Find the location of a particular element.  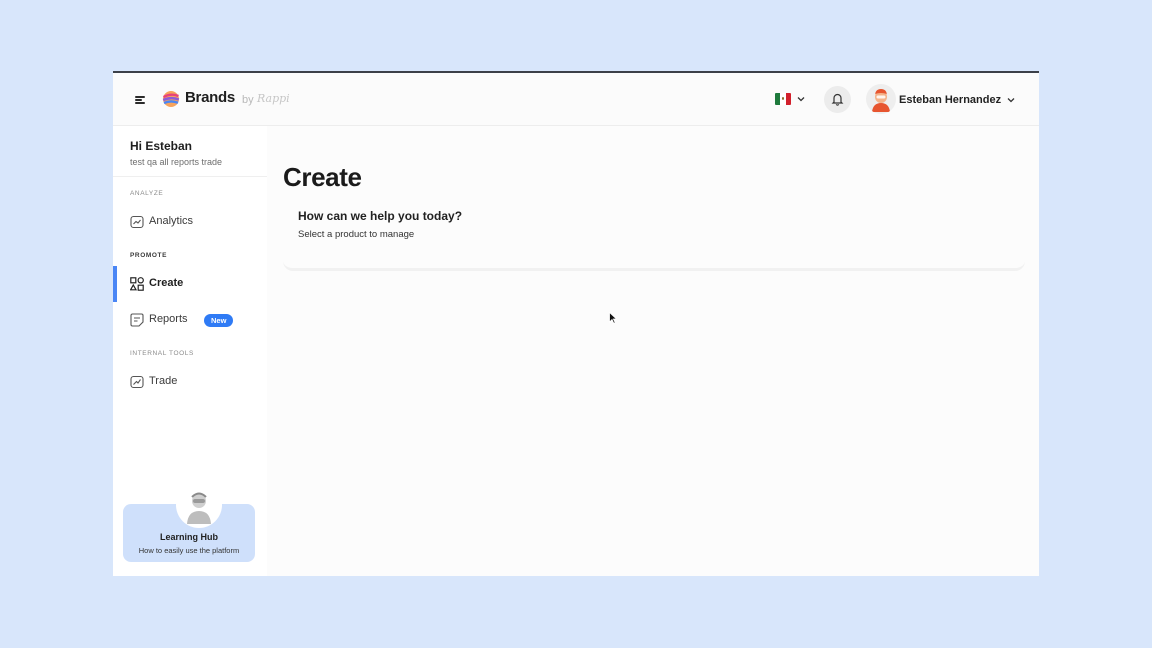

learning-hub-title: Learning Hub is located at coordinates (189, 537).